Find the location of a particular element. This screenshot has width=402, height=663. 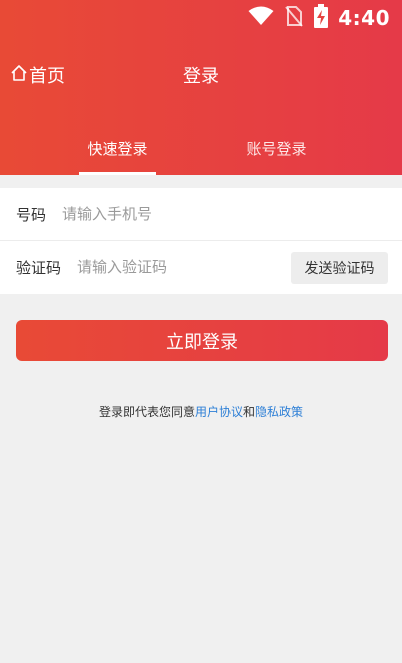

status-bar: 4:40 is located at coordinates (319, 18).